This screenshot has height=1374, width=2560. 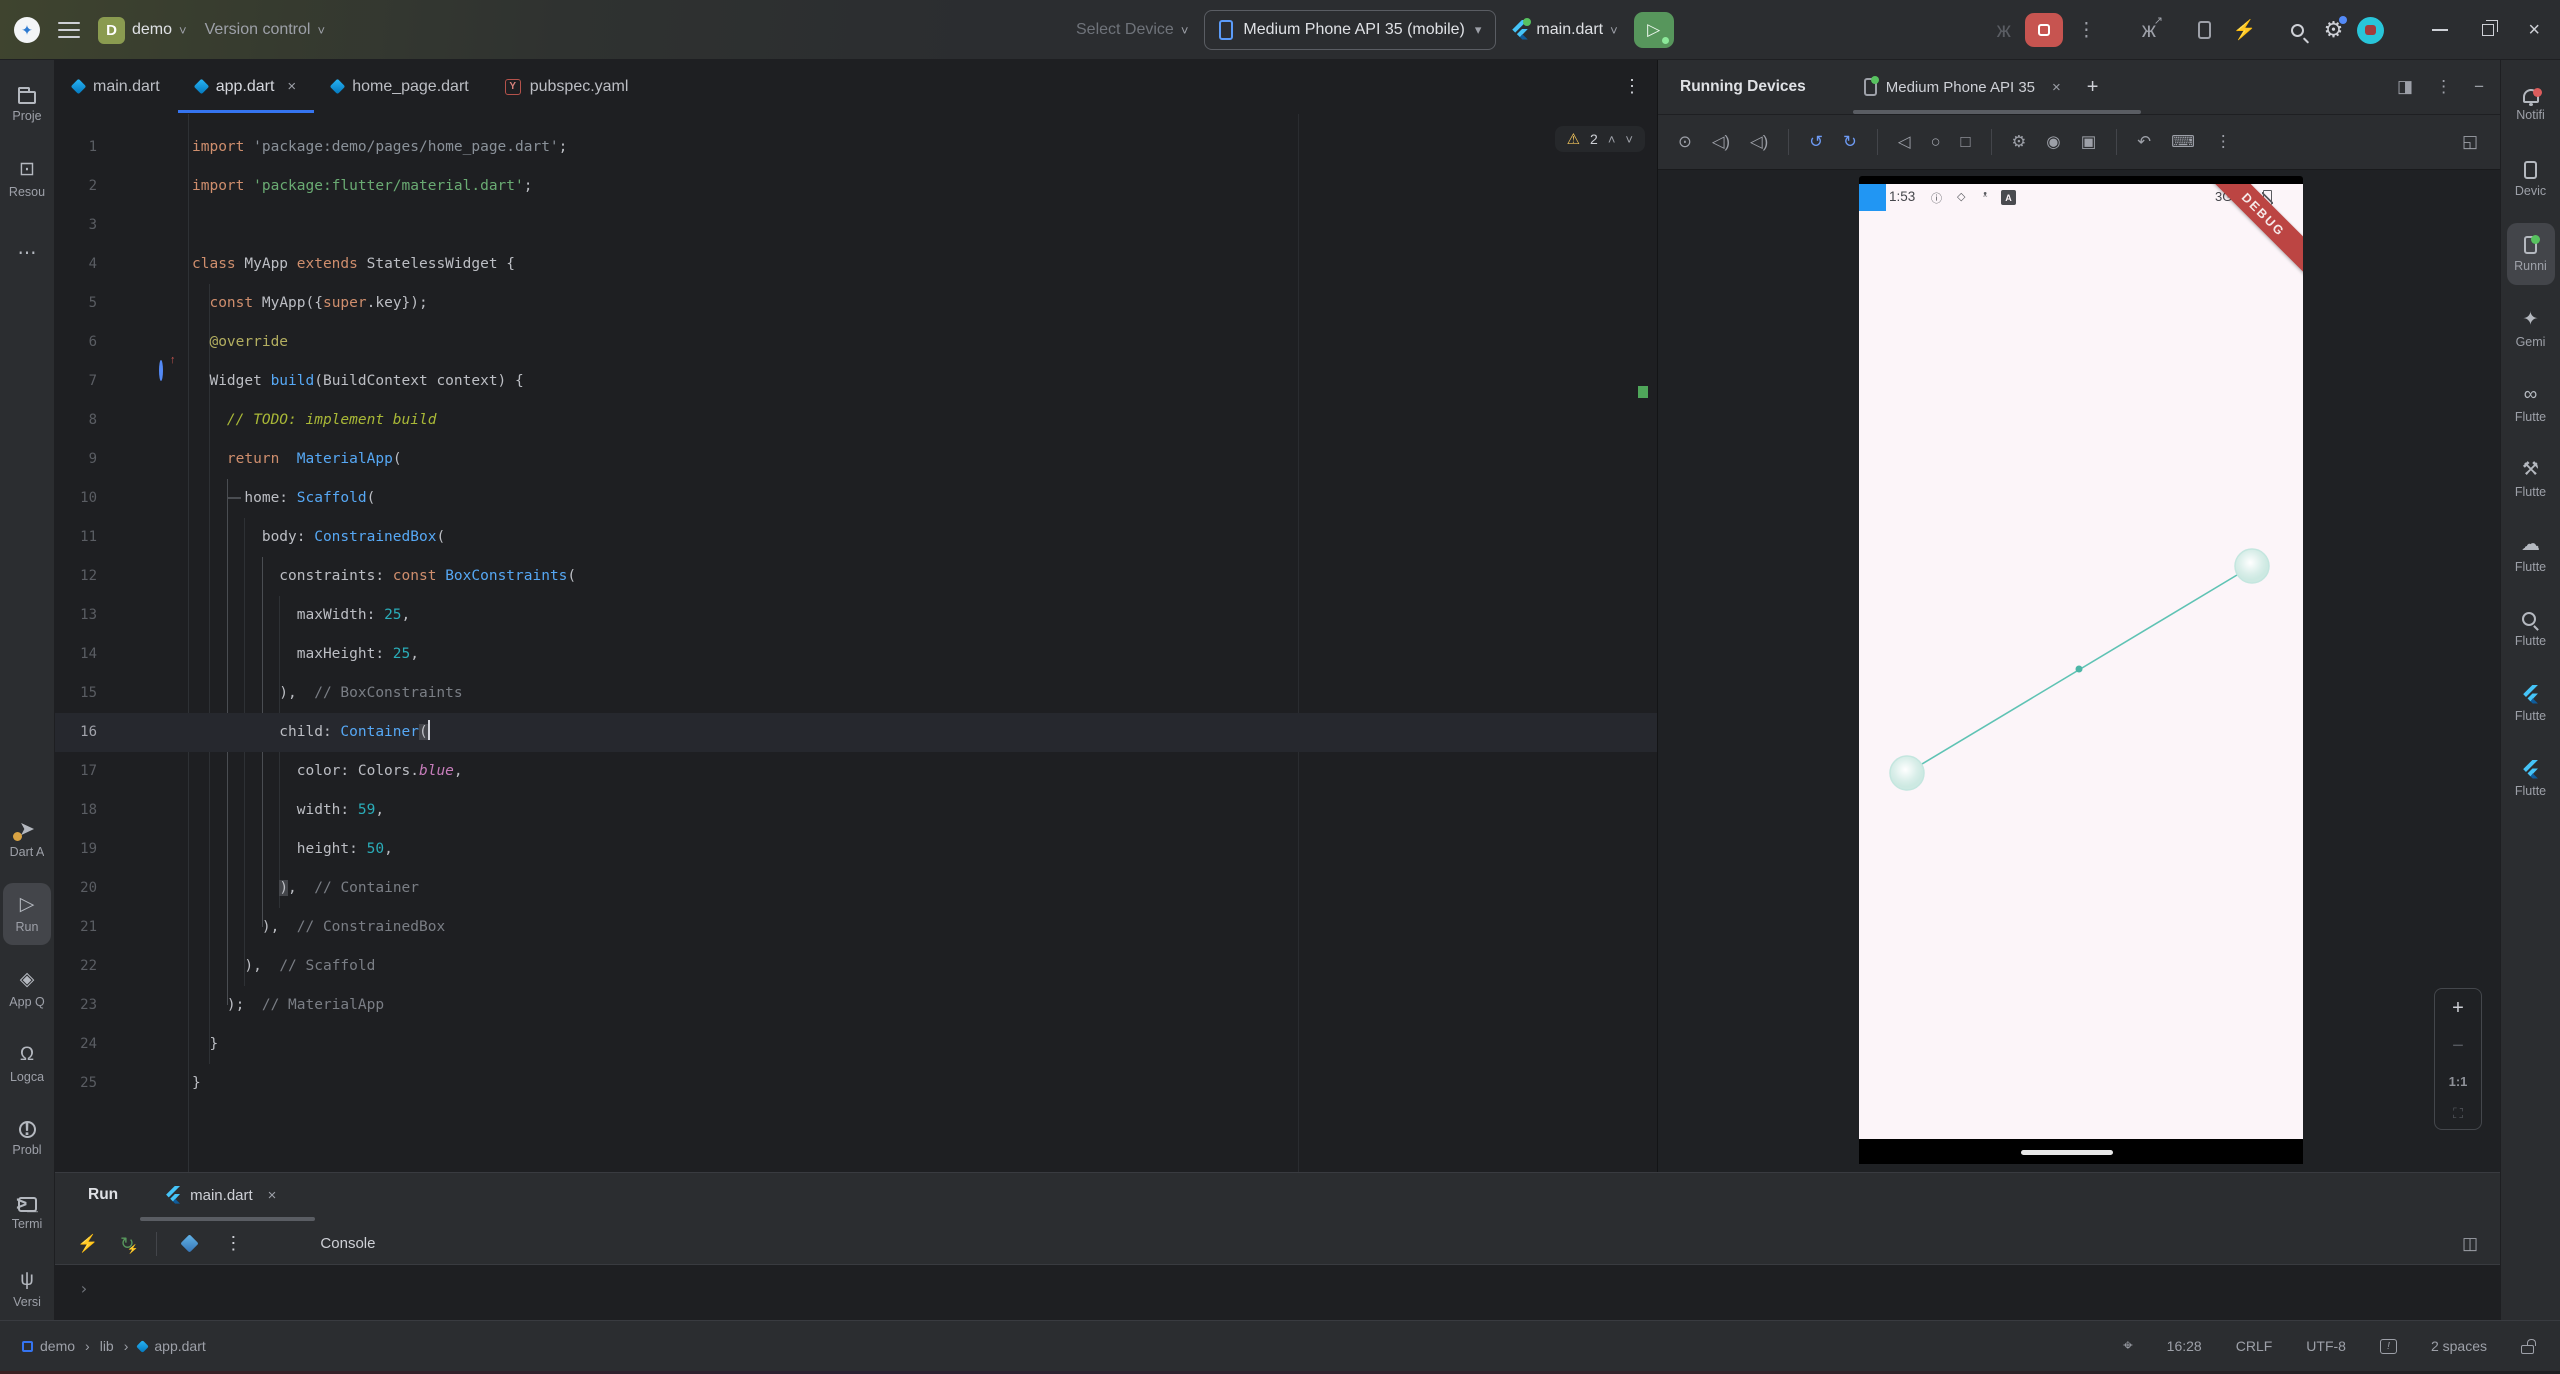 What do you see at coordinates (2531, 479) in the screenshot?
I see `sidebar-item-flutter-tools: ⚒ Flutte` at bounding box center [2531, 479].